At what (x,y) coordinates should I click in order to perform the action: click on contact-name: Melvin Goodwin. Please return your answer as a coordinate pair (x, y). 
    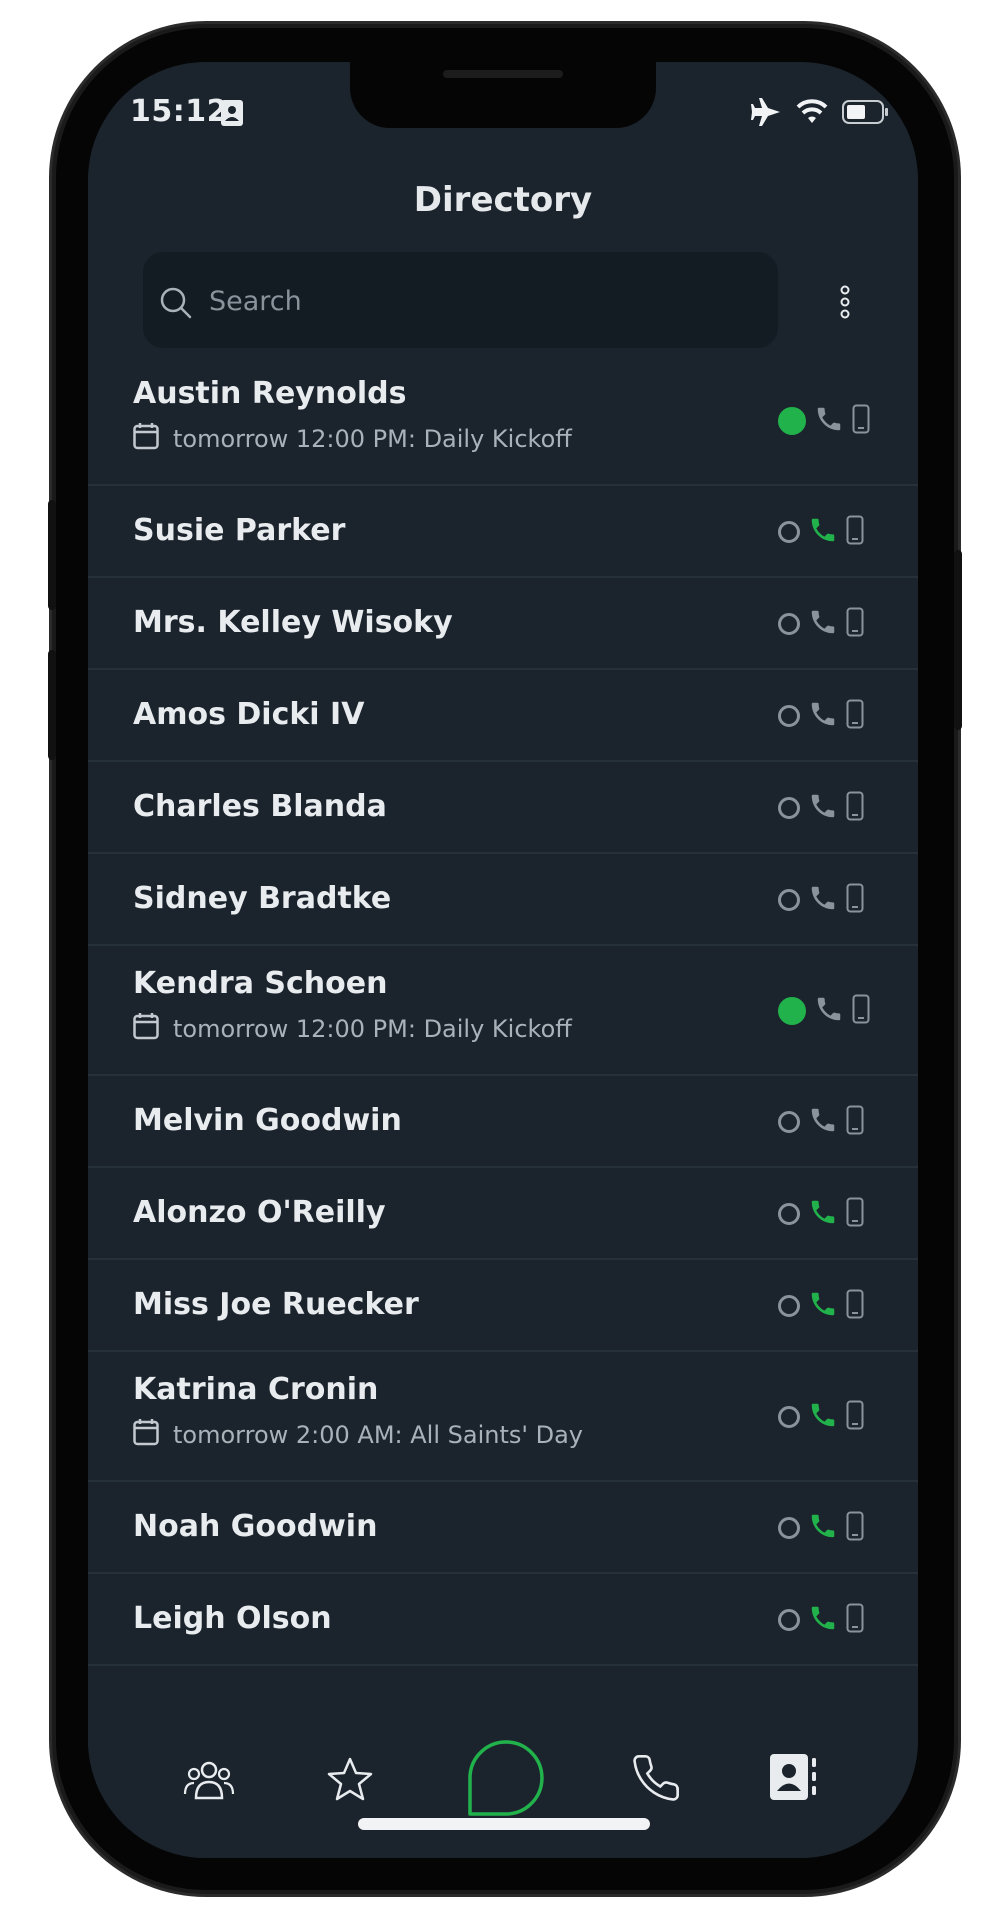
    Looking at the image, I should click on (267, 1120).